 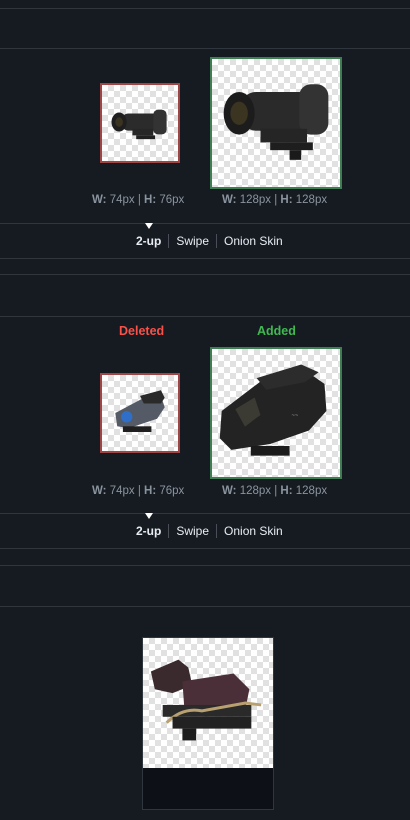 What do you see at coordinates (276, 331) in the screenshot?
I see `added-label: Added` at bounding box center [276, 331].